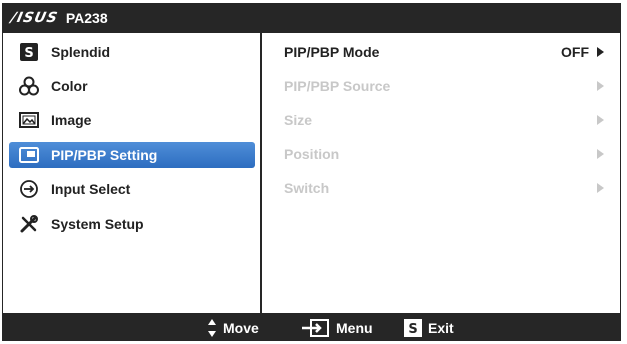 Image resolution: width=627 pixels, height=344 pixels. Describe the element at coordinates (91, 189) in the screenshot. I see `menu-item-label: Input Select` at that location.